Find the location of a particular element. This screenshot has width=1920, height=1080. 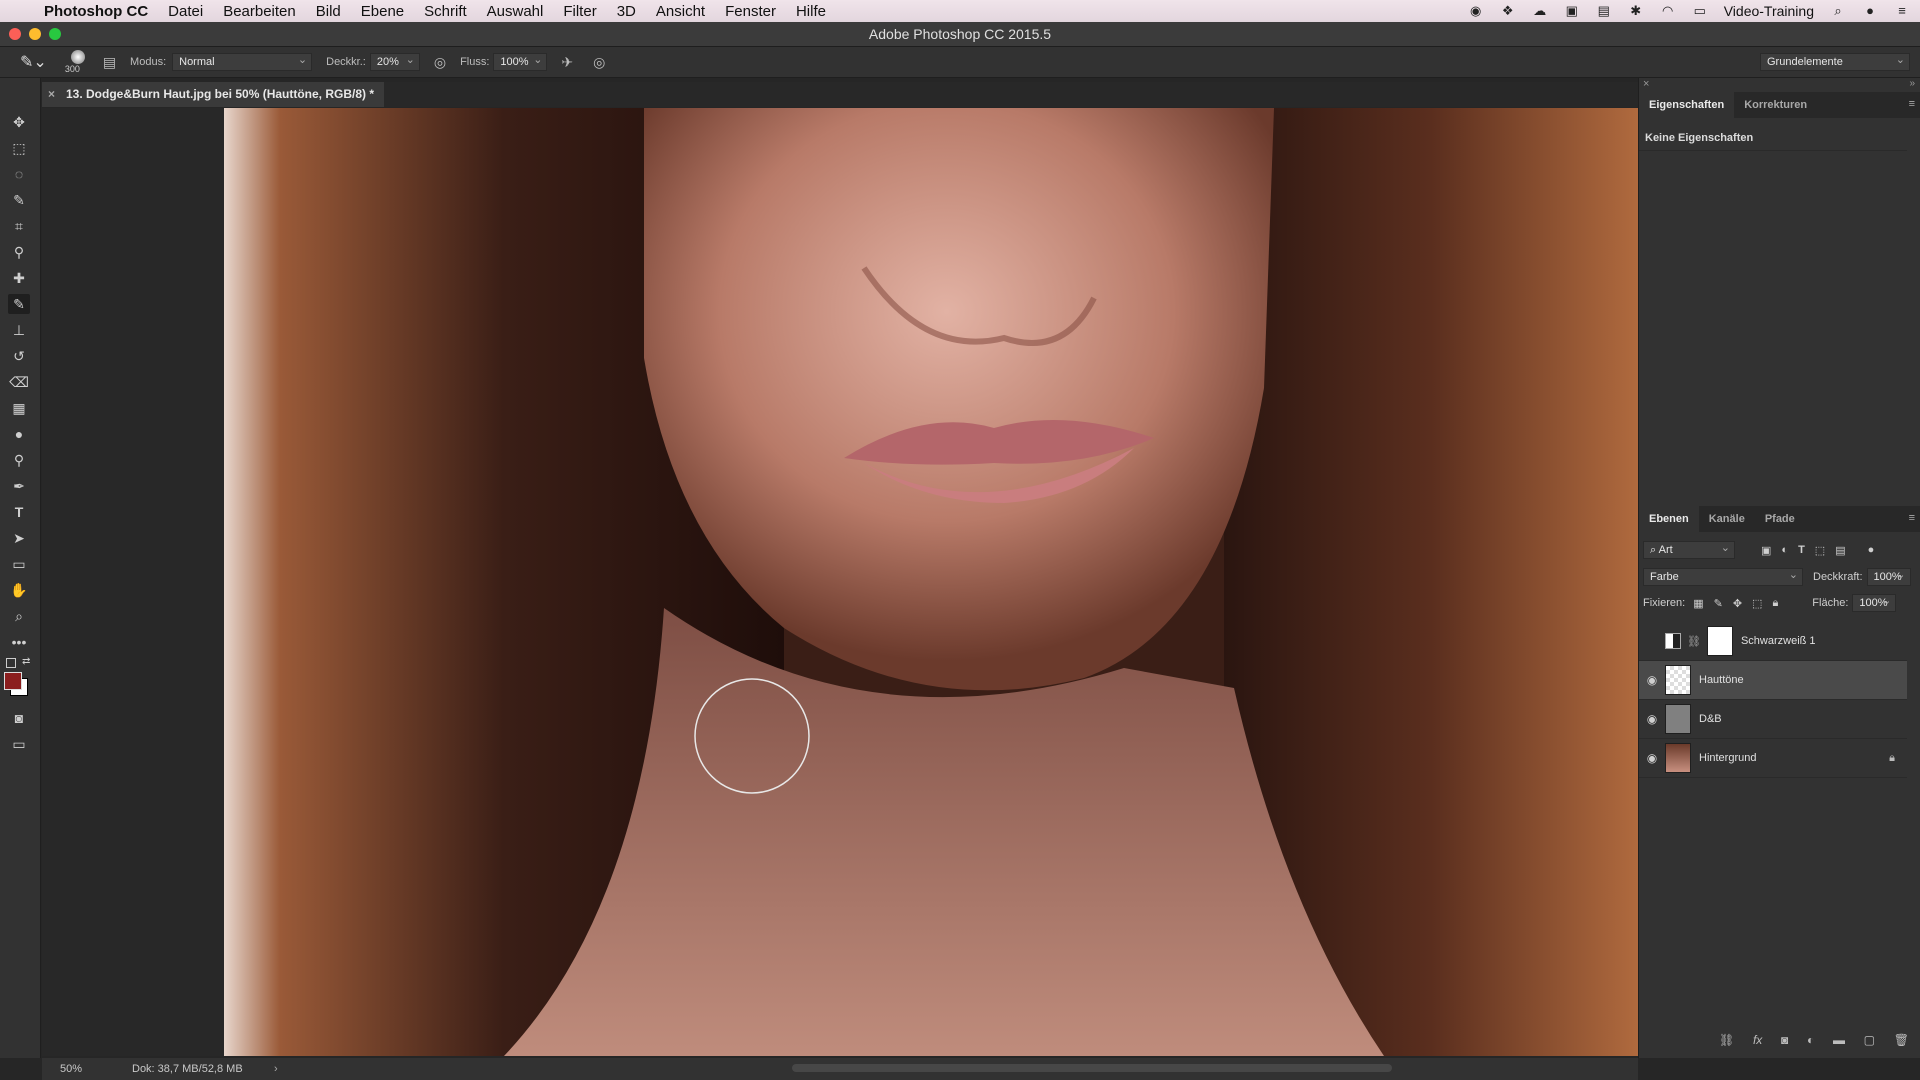

lock-artboard-icon: ⬚ is located at coordinates (1757, 603).